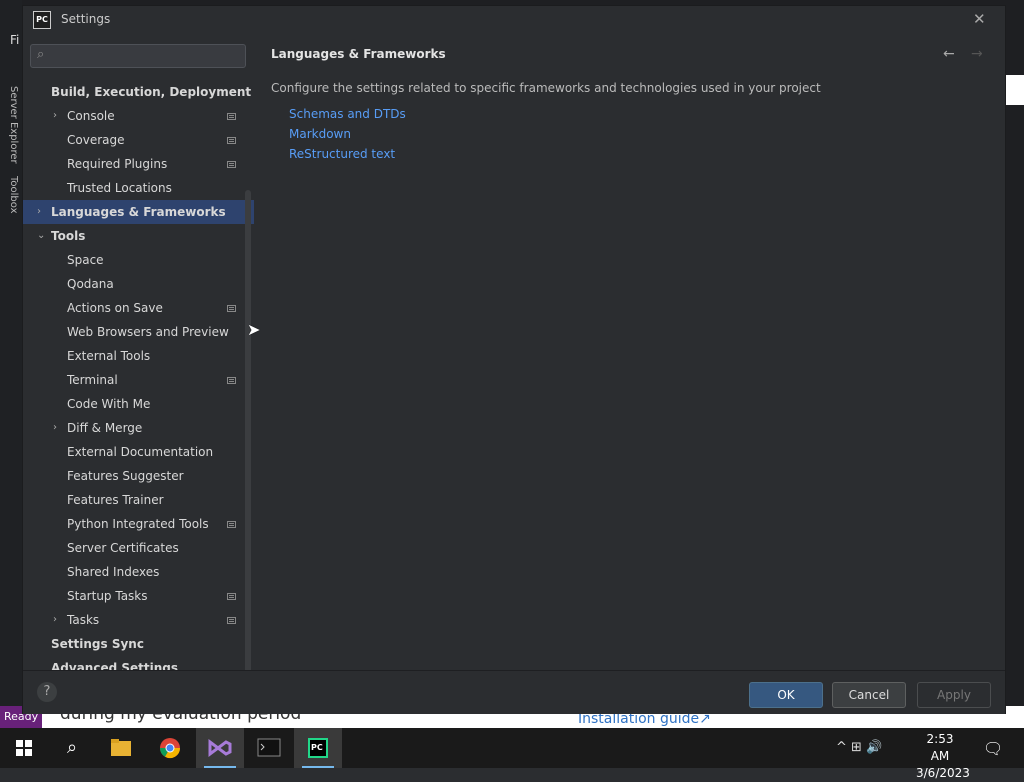 The image size is (1024, 782). What do you see at coordinates (113, 572) in the screenshot?
I see `sidebar-item-label: Shared Indexes` at bounding box center [113, 572].